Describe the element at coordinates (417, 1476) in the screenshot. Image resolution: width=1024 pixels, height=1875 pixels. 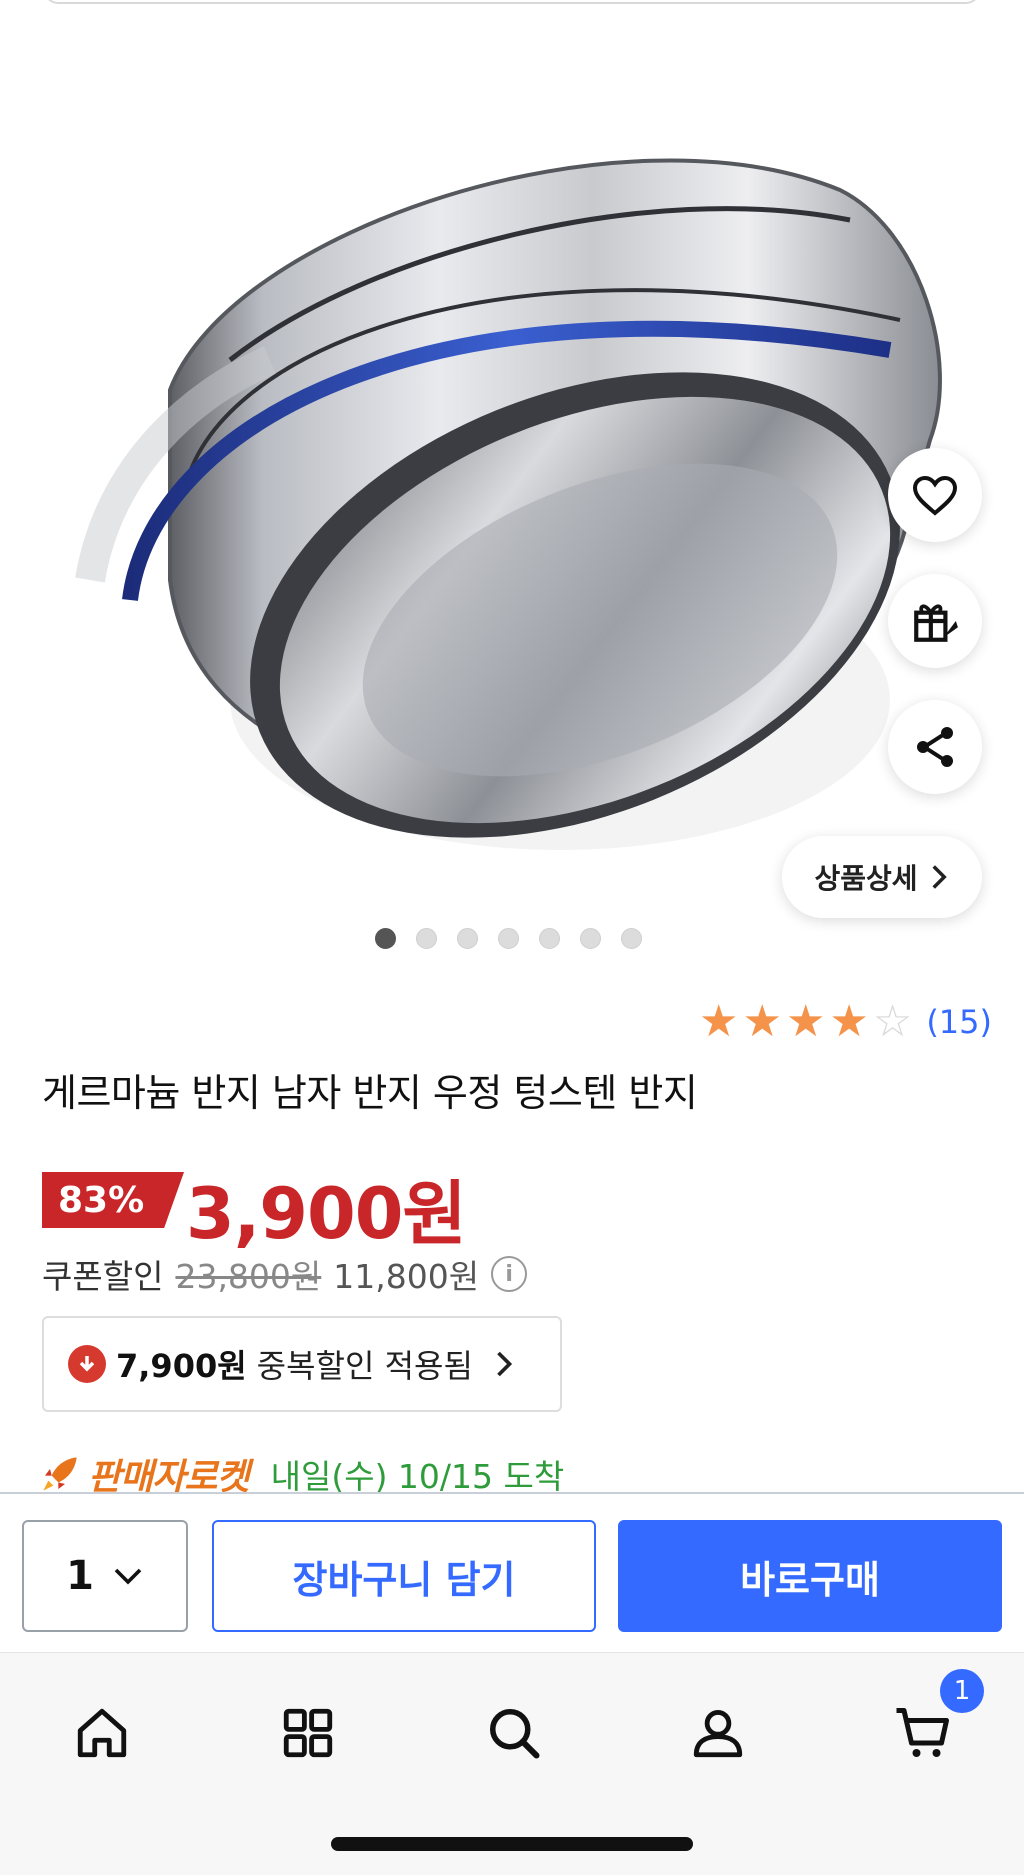
I see `delivery-date: 내일(수) 10/15 도착` at that location.